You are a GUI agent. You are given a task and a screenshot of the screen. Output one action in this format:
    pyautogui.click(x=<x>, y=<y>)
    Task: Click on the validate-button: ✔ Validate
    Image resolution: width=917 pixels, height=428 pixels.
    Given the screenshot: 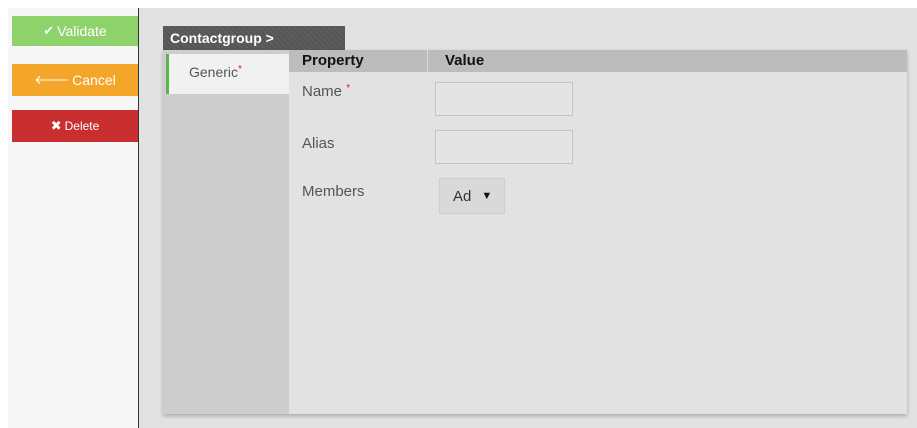 What is the action you would take?
    pyautogui.click(x=75, y=31)
    